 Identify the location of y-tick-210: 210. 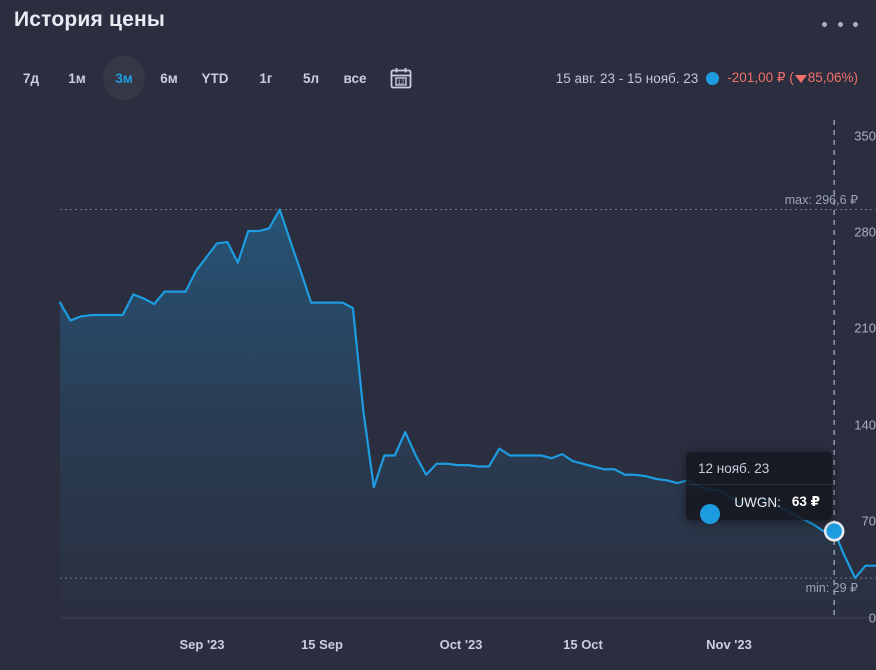
(865, 328).